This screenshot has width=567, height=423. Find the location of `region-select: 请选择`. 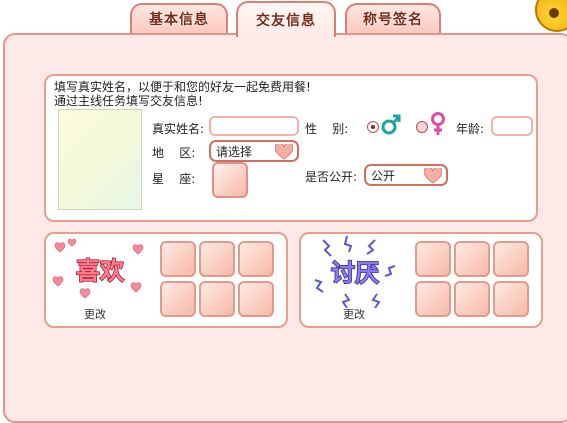

region-select: 请选择 is located at coordinates (254, 151).